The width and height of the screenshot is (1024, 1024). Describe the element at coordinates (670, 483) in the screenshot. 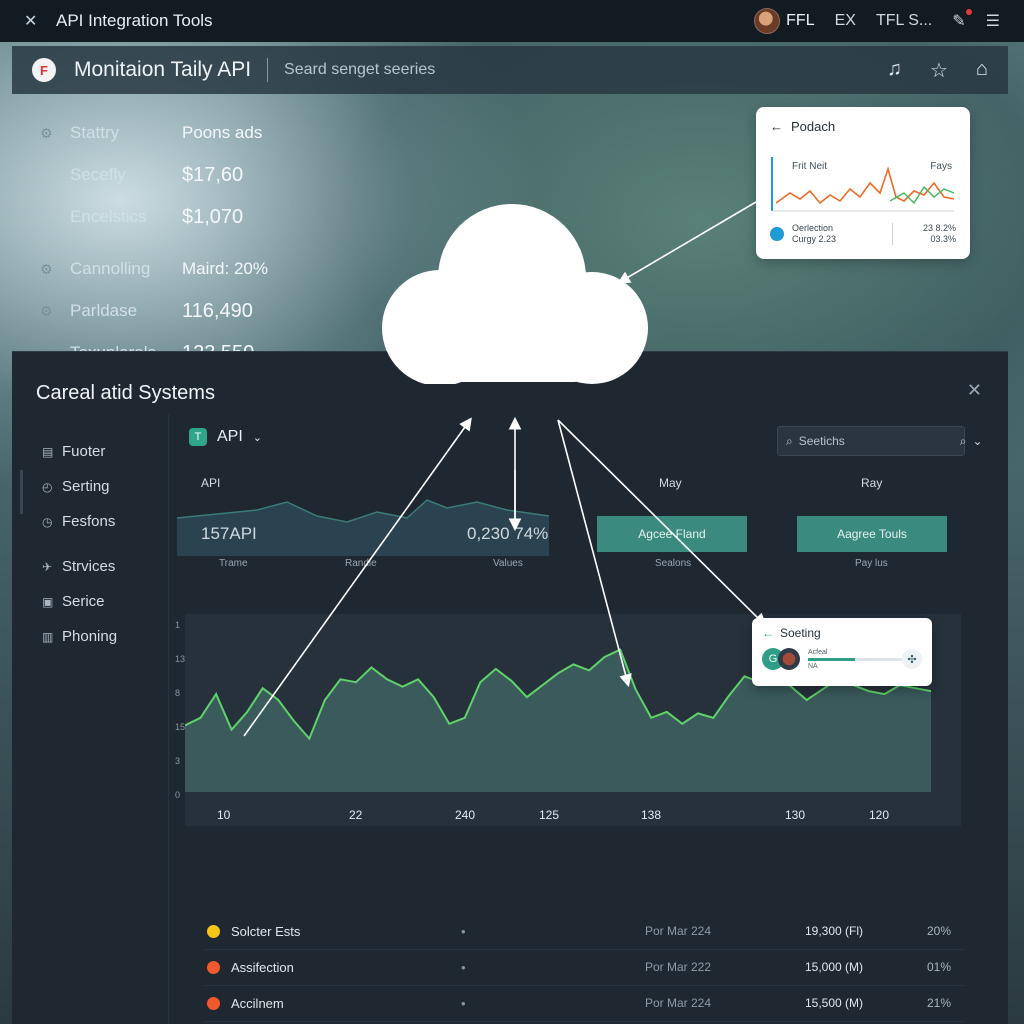

I see `column-header-may: May` at that location.